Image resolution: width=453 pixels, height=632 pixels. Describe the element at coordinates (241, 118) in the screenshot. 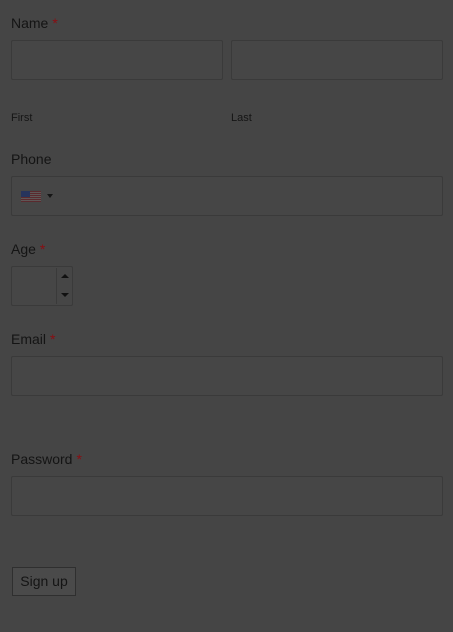

I see `last-name-sublabel: Last` at that location.